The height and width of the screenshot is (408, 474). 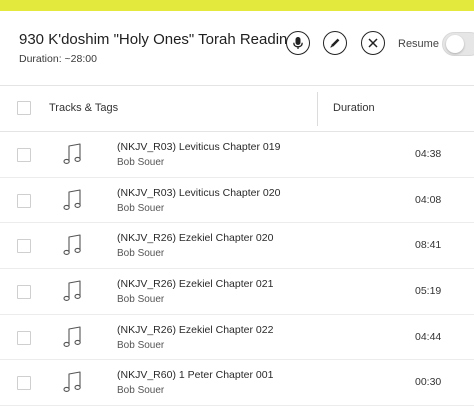 I want to click on toggle-knob, so click(x=455, y=44).